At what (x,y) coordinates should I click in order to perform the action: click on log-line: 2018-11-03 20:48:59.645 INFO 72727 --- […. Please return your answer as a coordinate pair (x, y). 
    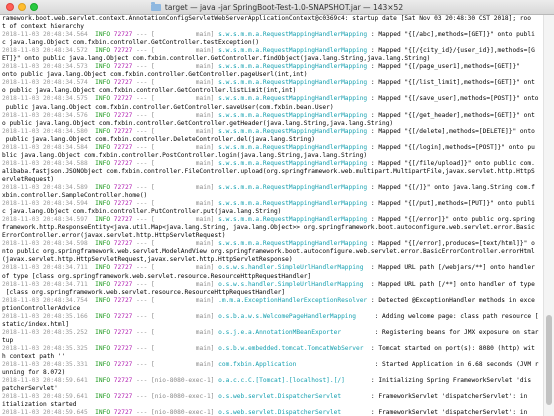
    Looking at the image, I should click on (274, 412).